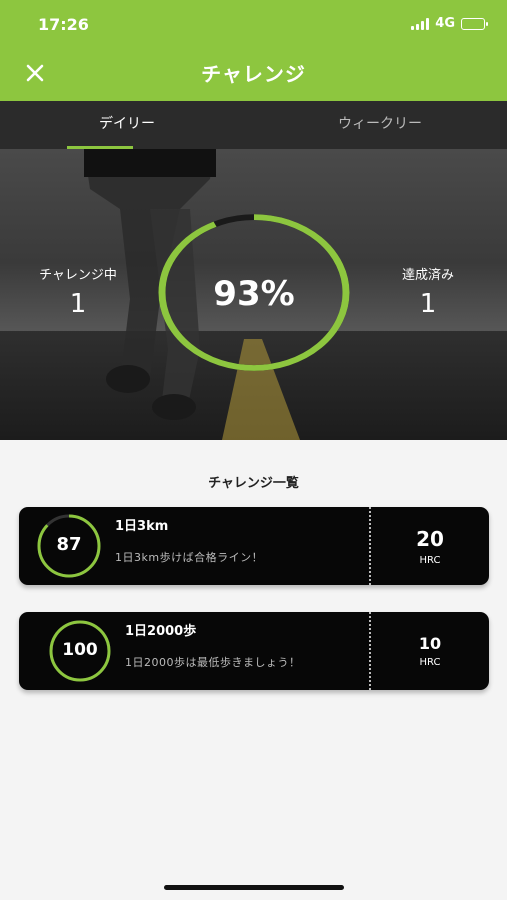  What do you see at coordinates (80, 650) in the screenshot?
I see `challenge-score: 100` at bounding box center [80, 650].